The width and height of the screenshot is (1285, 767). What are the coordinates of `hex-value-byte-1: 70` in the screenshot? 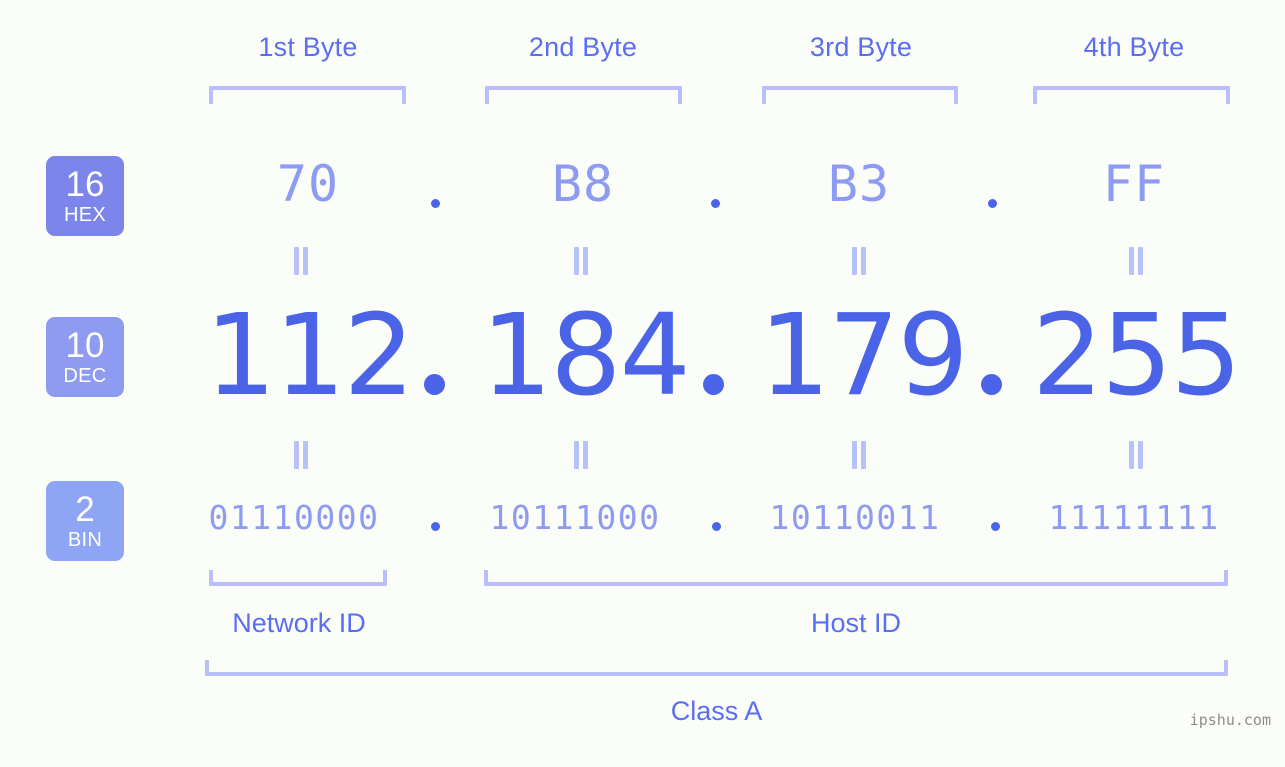 It's located at (308, 184).